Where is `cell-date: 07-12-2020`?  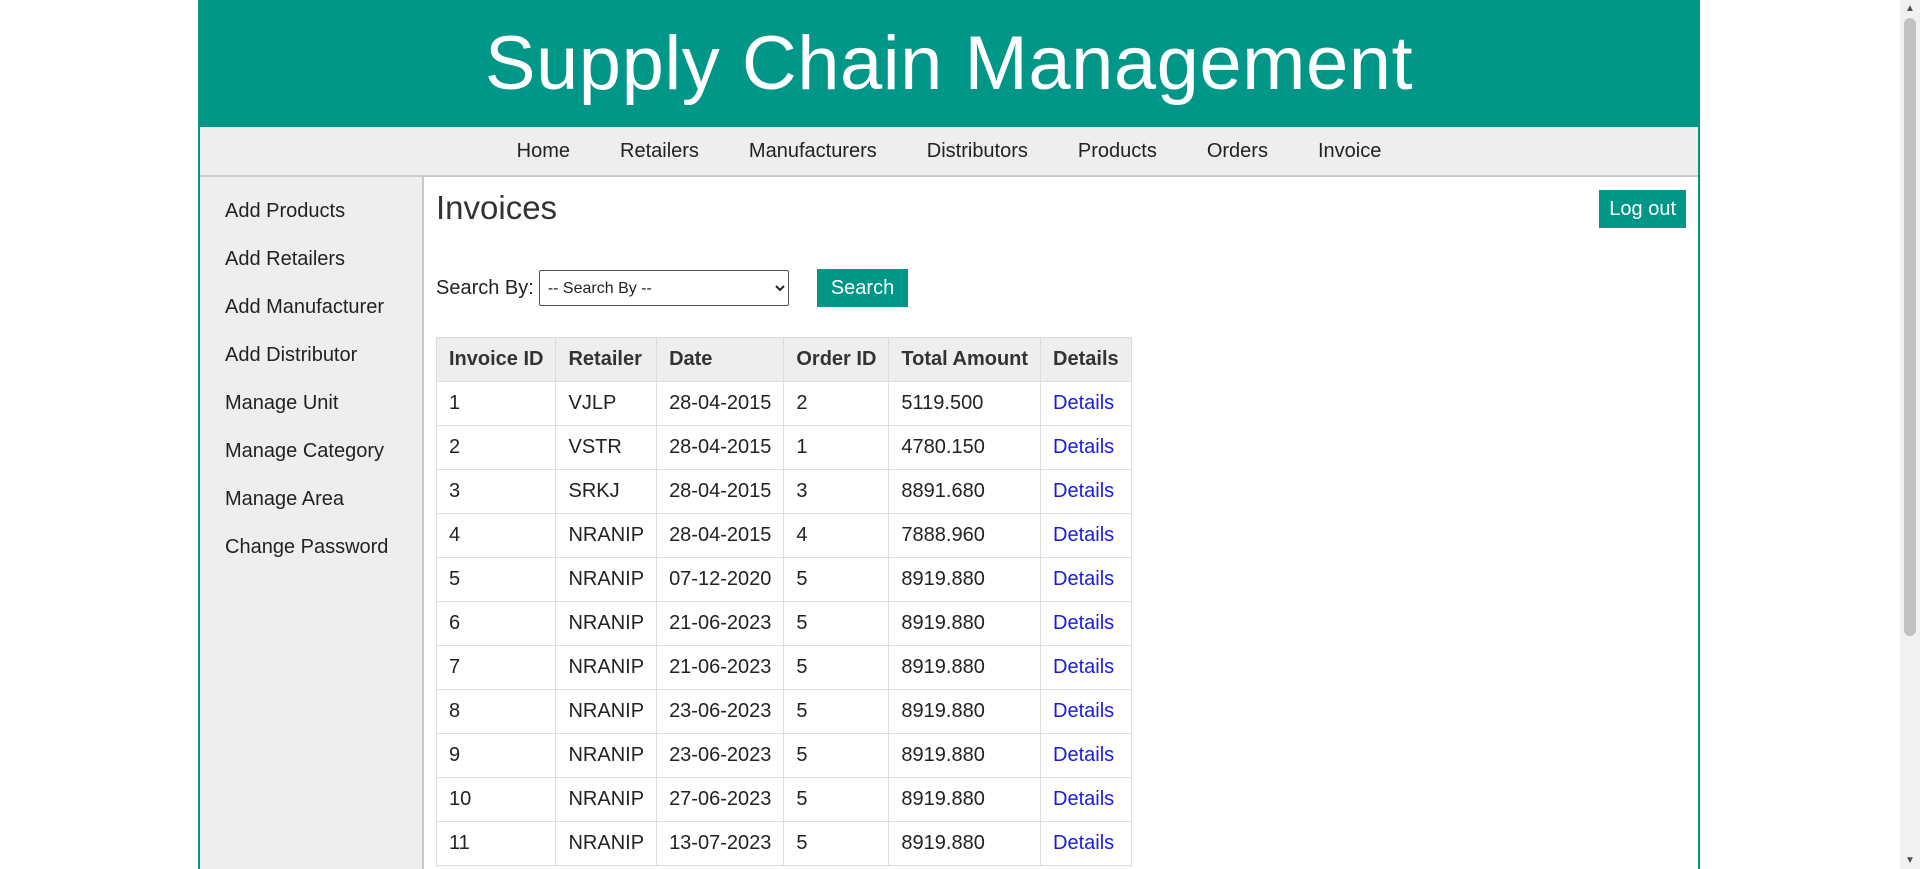
cell-date: 07-12-2020 is located at coordinates (720, 579).